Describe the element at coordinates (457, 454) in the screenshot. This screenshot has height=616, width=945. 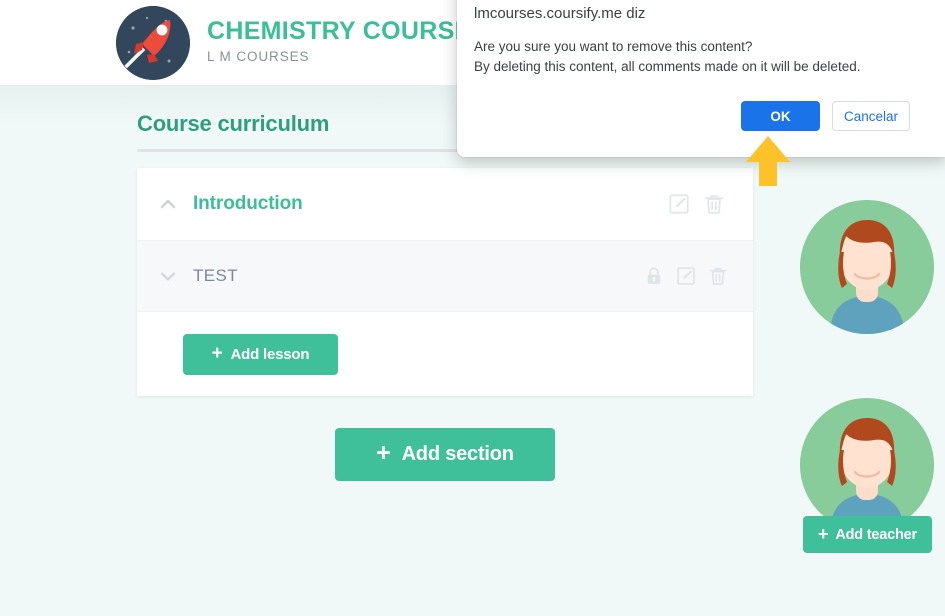
I see `add-section-label: Add section` at that location.